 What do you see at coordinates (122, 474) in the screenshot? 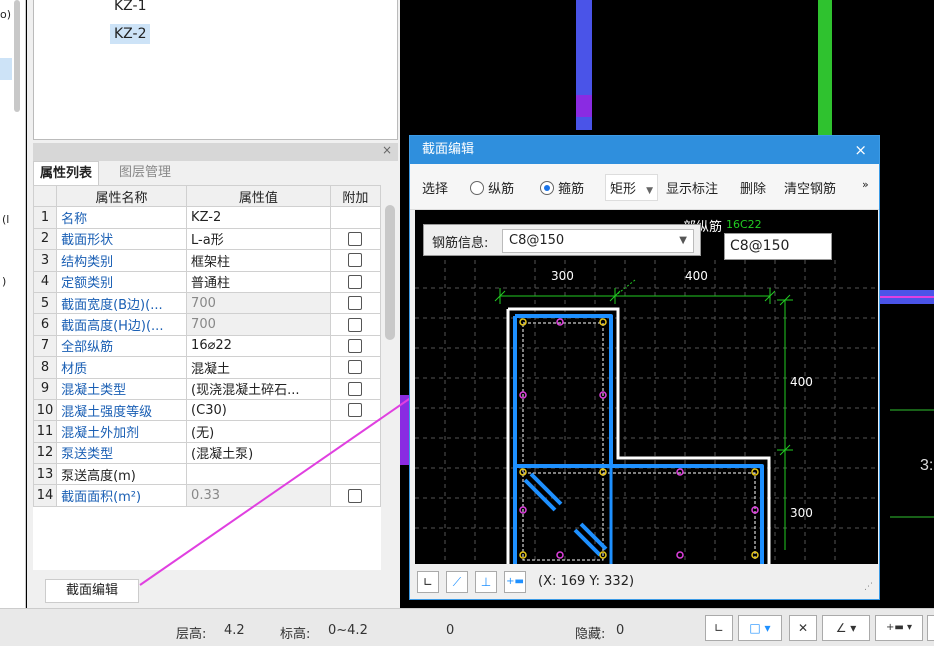
I see `property-name: 泵送高度(m)` at bounding box center [122, 474].